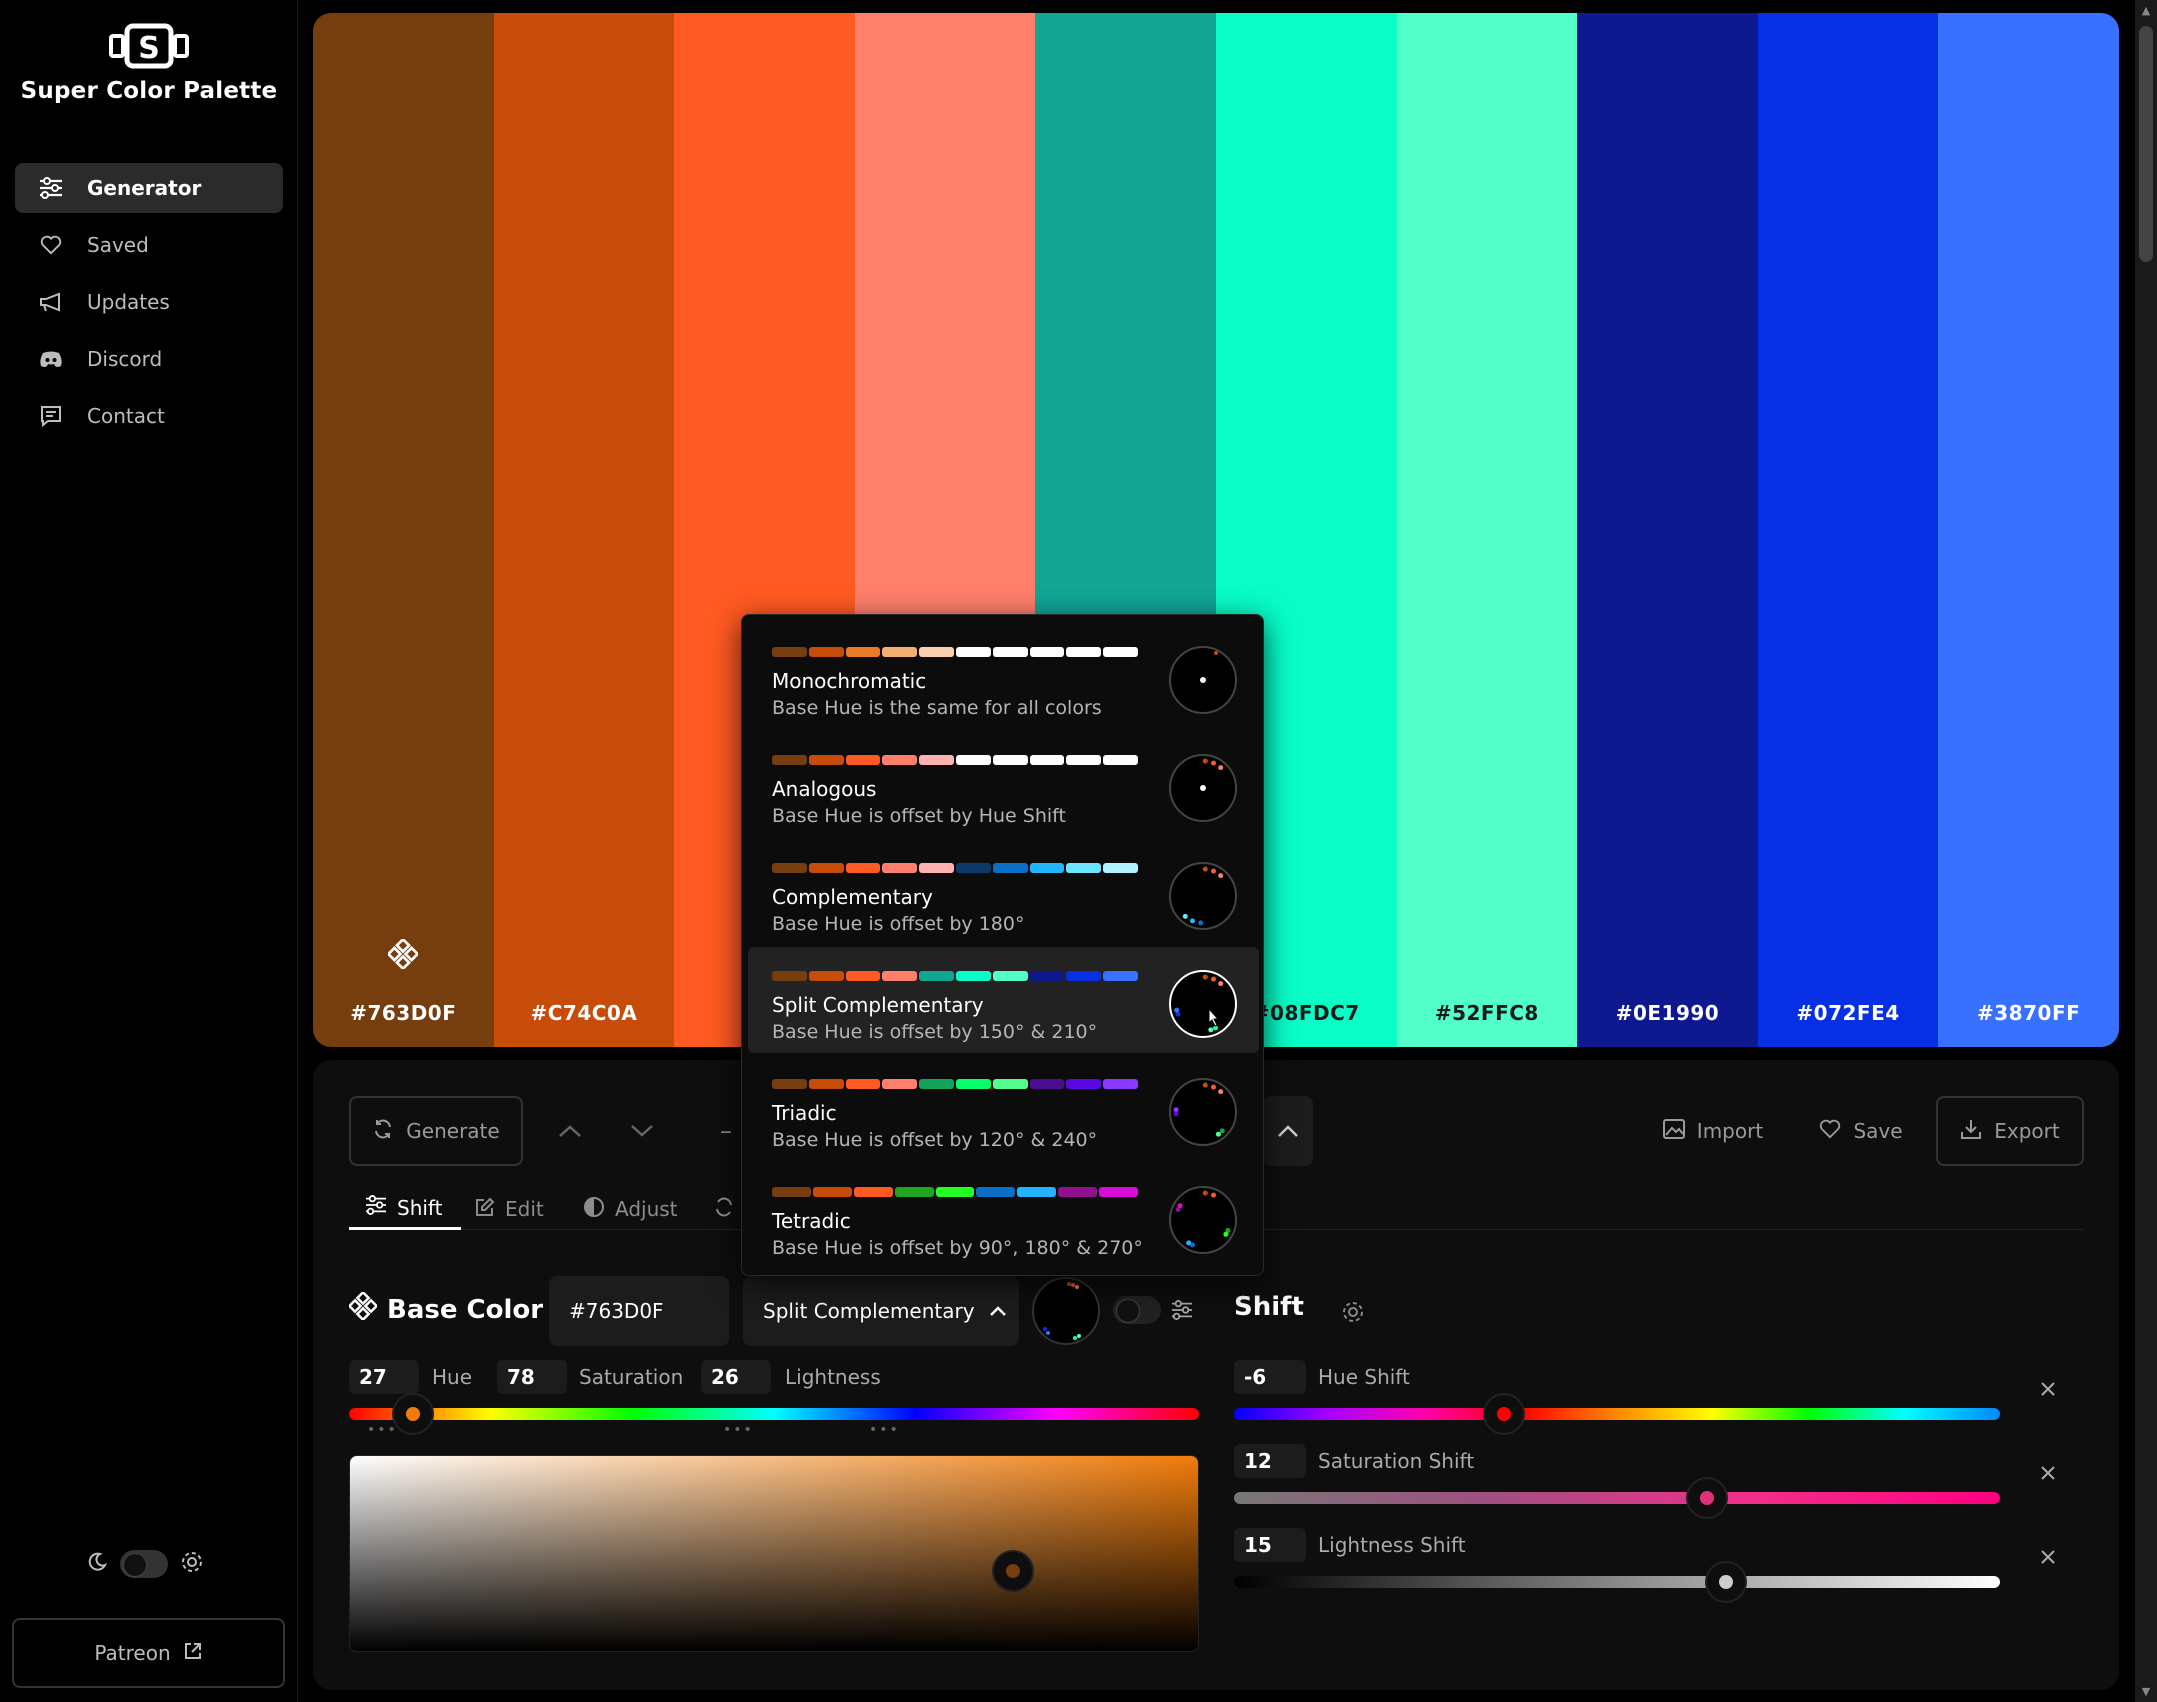 This screenshot has height=1702, width=2157. I want to click on tab-adjust: Adjust, so click(630, 1209).